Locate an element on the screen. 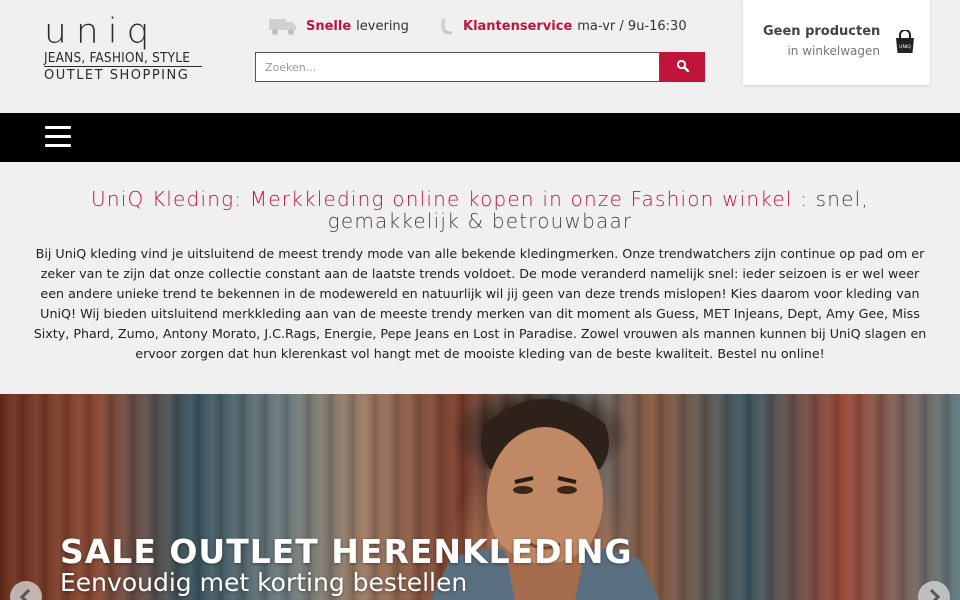 This screenshot has width=960, height=600. shopping-cart: Geen producten in winkelwagen UNIQ is located at coordinates (836, 42).